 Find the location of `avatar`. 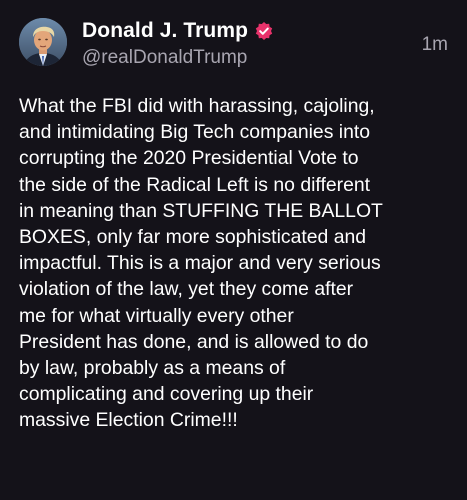

avatar is located at coordinates (43, 42).